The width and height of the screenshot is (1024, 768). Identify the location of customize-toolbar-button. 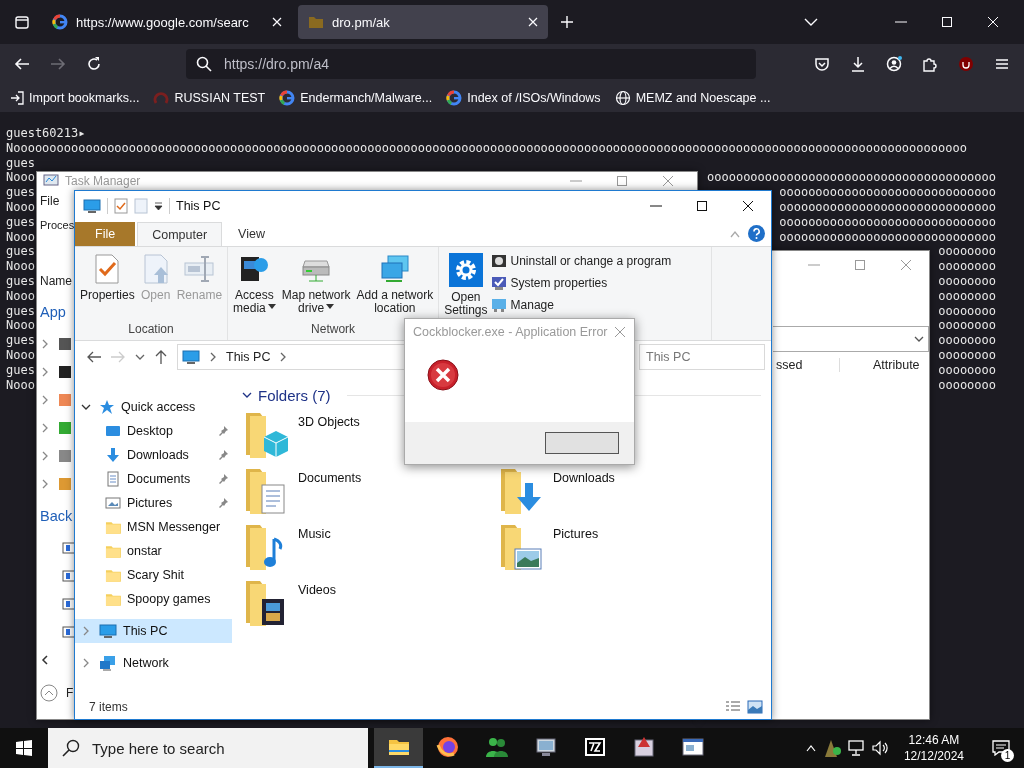
(158, 206).